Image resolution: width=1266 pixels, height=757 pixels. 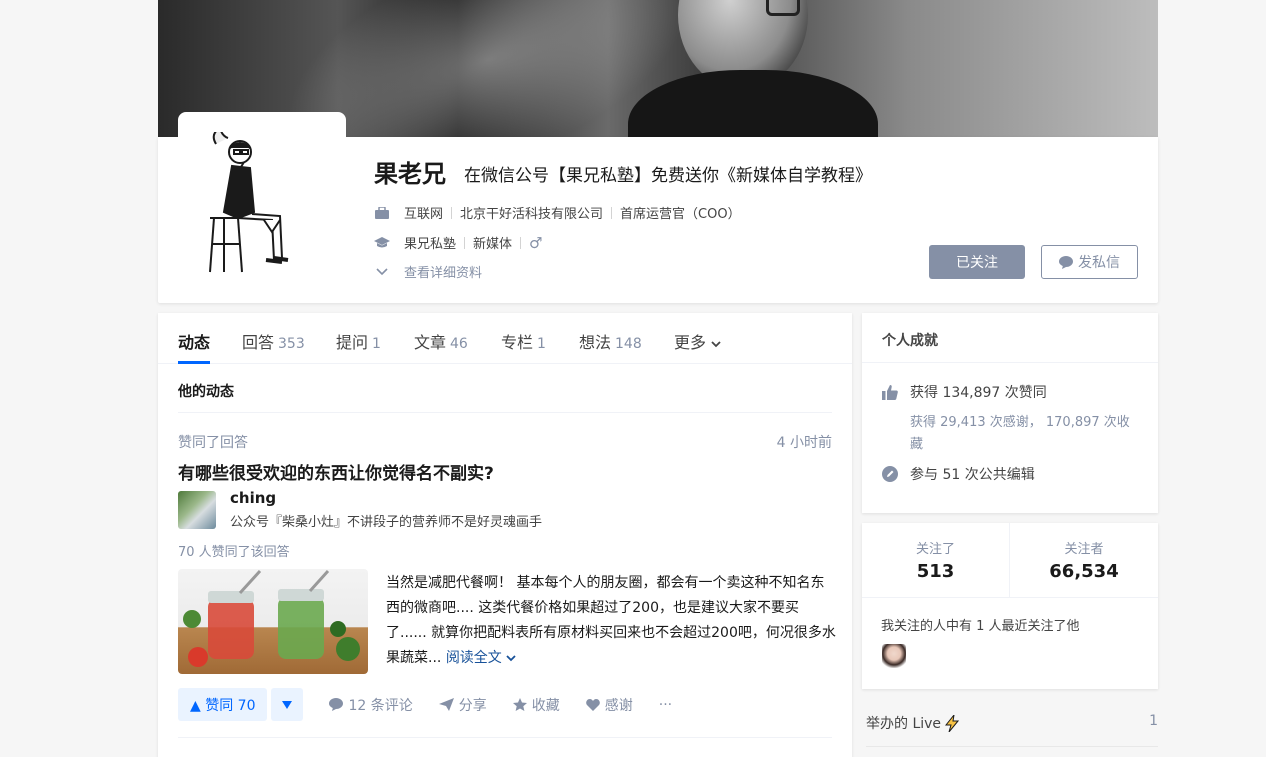 I want to click on tab-activity: 动态, so click(x=194, y=341).